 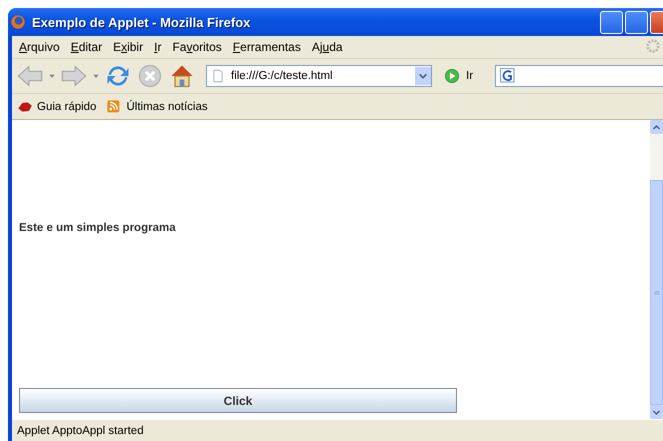 What do you see at coordinates (656, 22) in the screenshot?
I see `close-button` at bounding box center [656, 22].